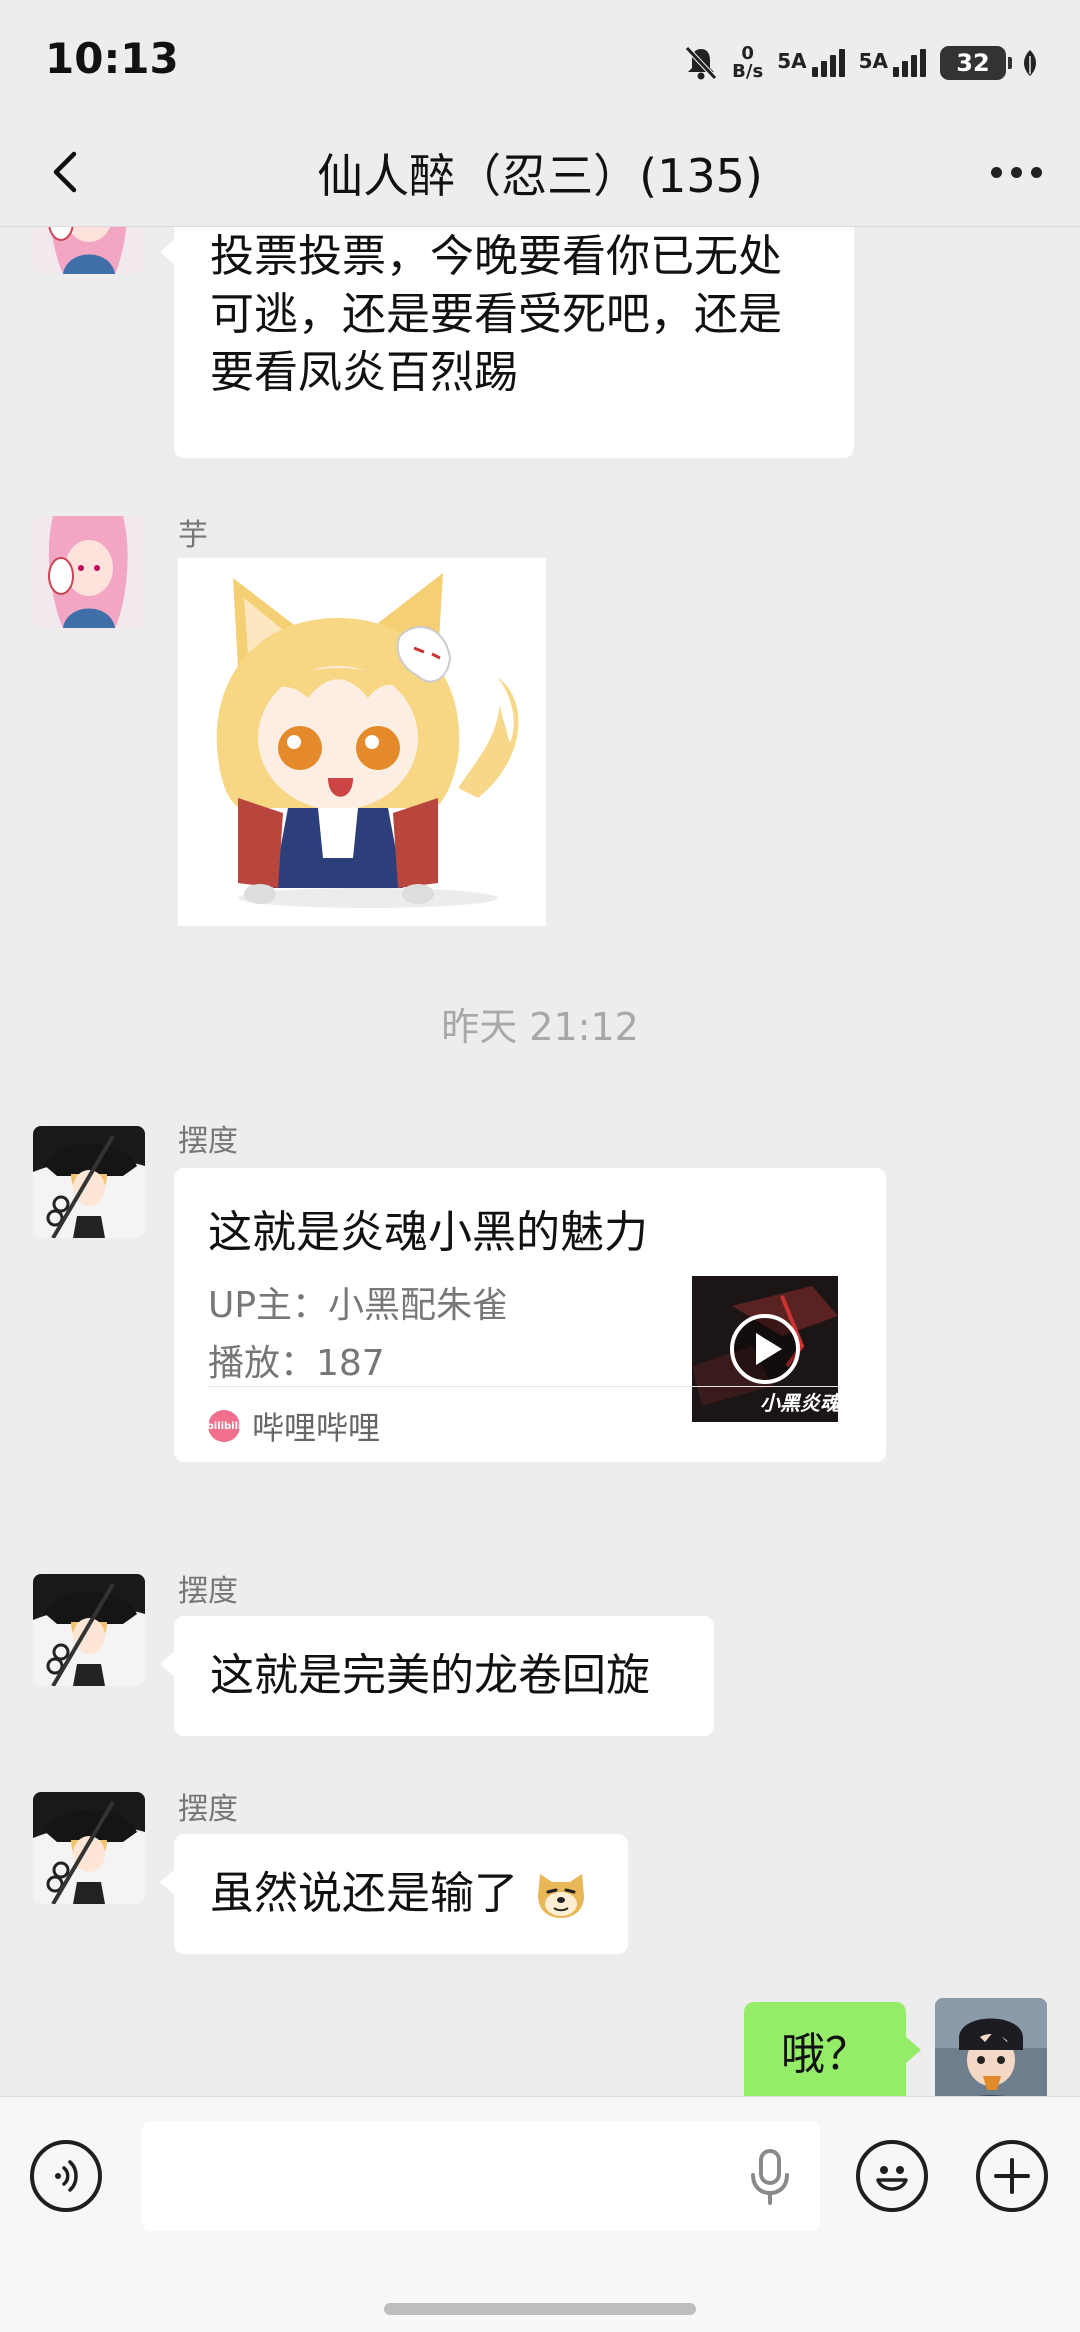  I want to click on message-text: 要看凤炎百烈踢, so click(364, 372).